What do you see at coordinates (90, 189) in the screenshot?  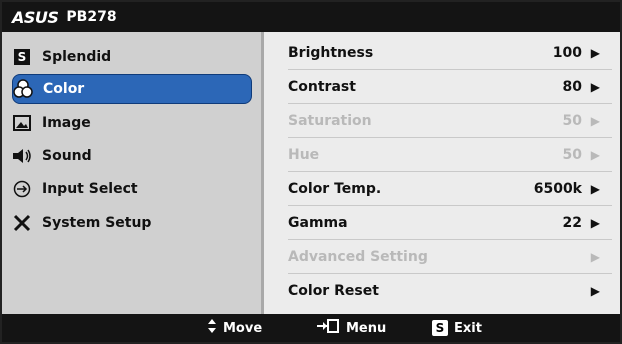 I see `sidebar-item-label: Input Select` at bounding box center [90, 189].